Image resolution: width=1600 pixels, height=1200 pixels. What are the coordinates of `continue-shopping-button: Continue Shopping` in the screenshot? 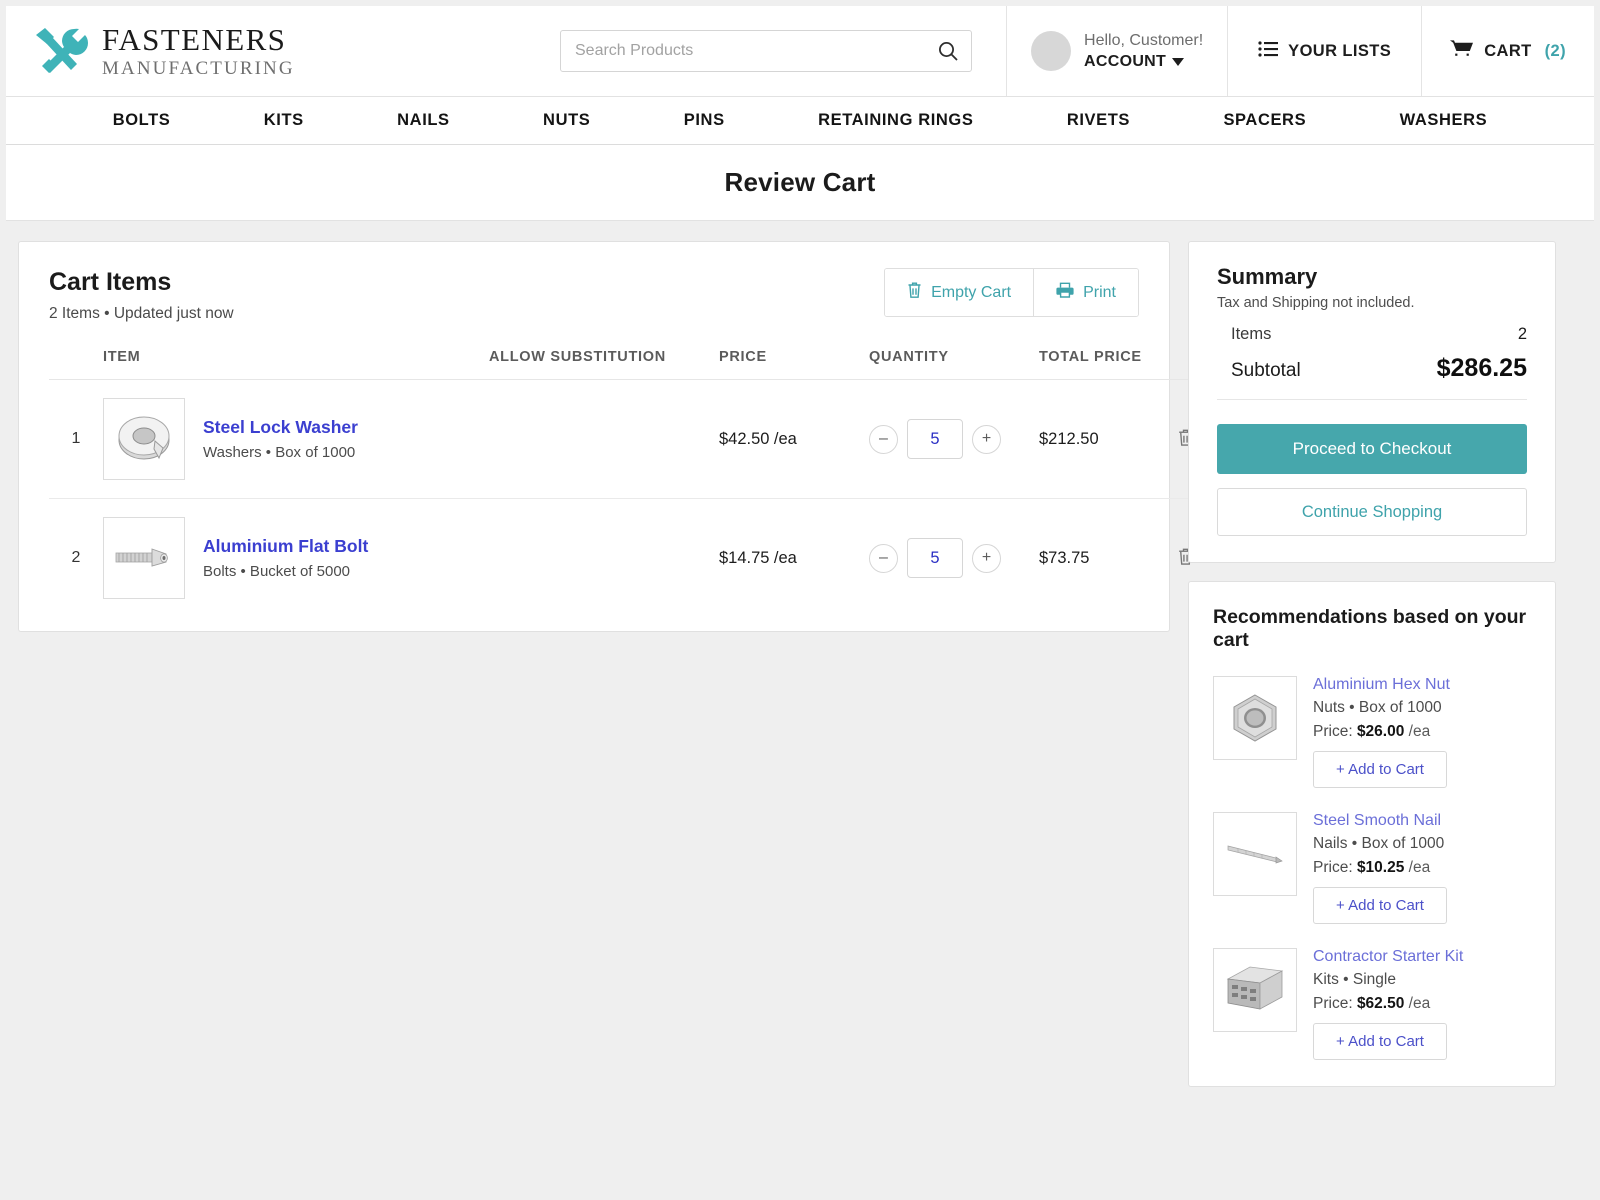 It's located at (1372, 512).